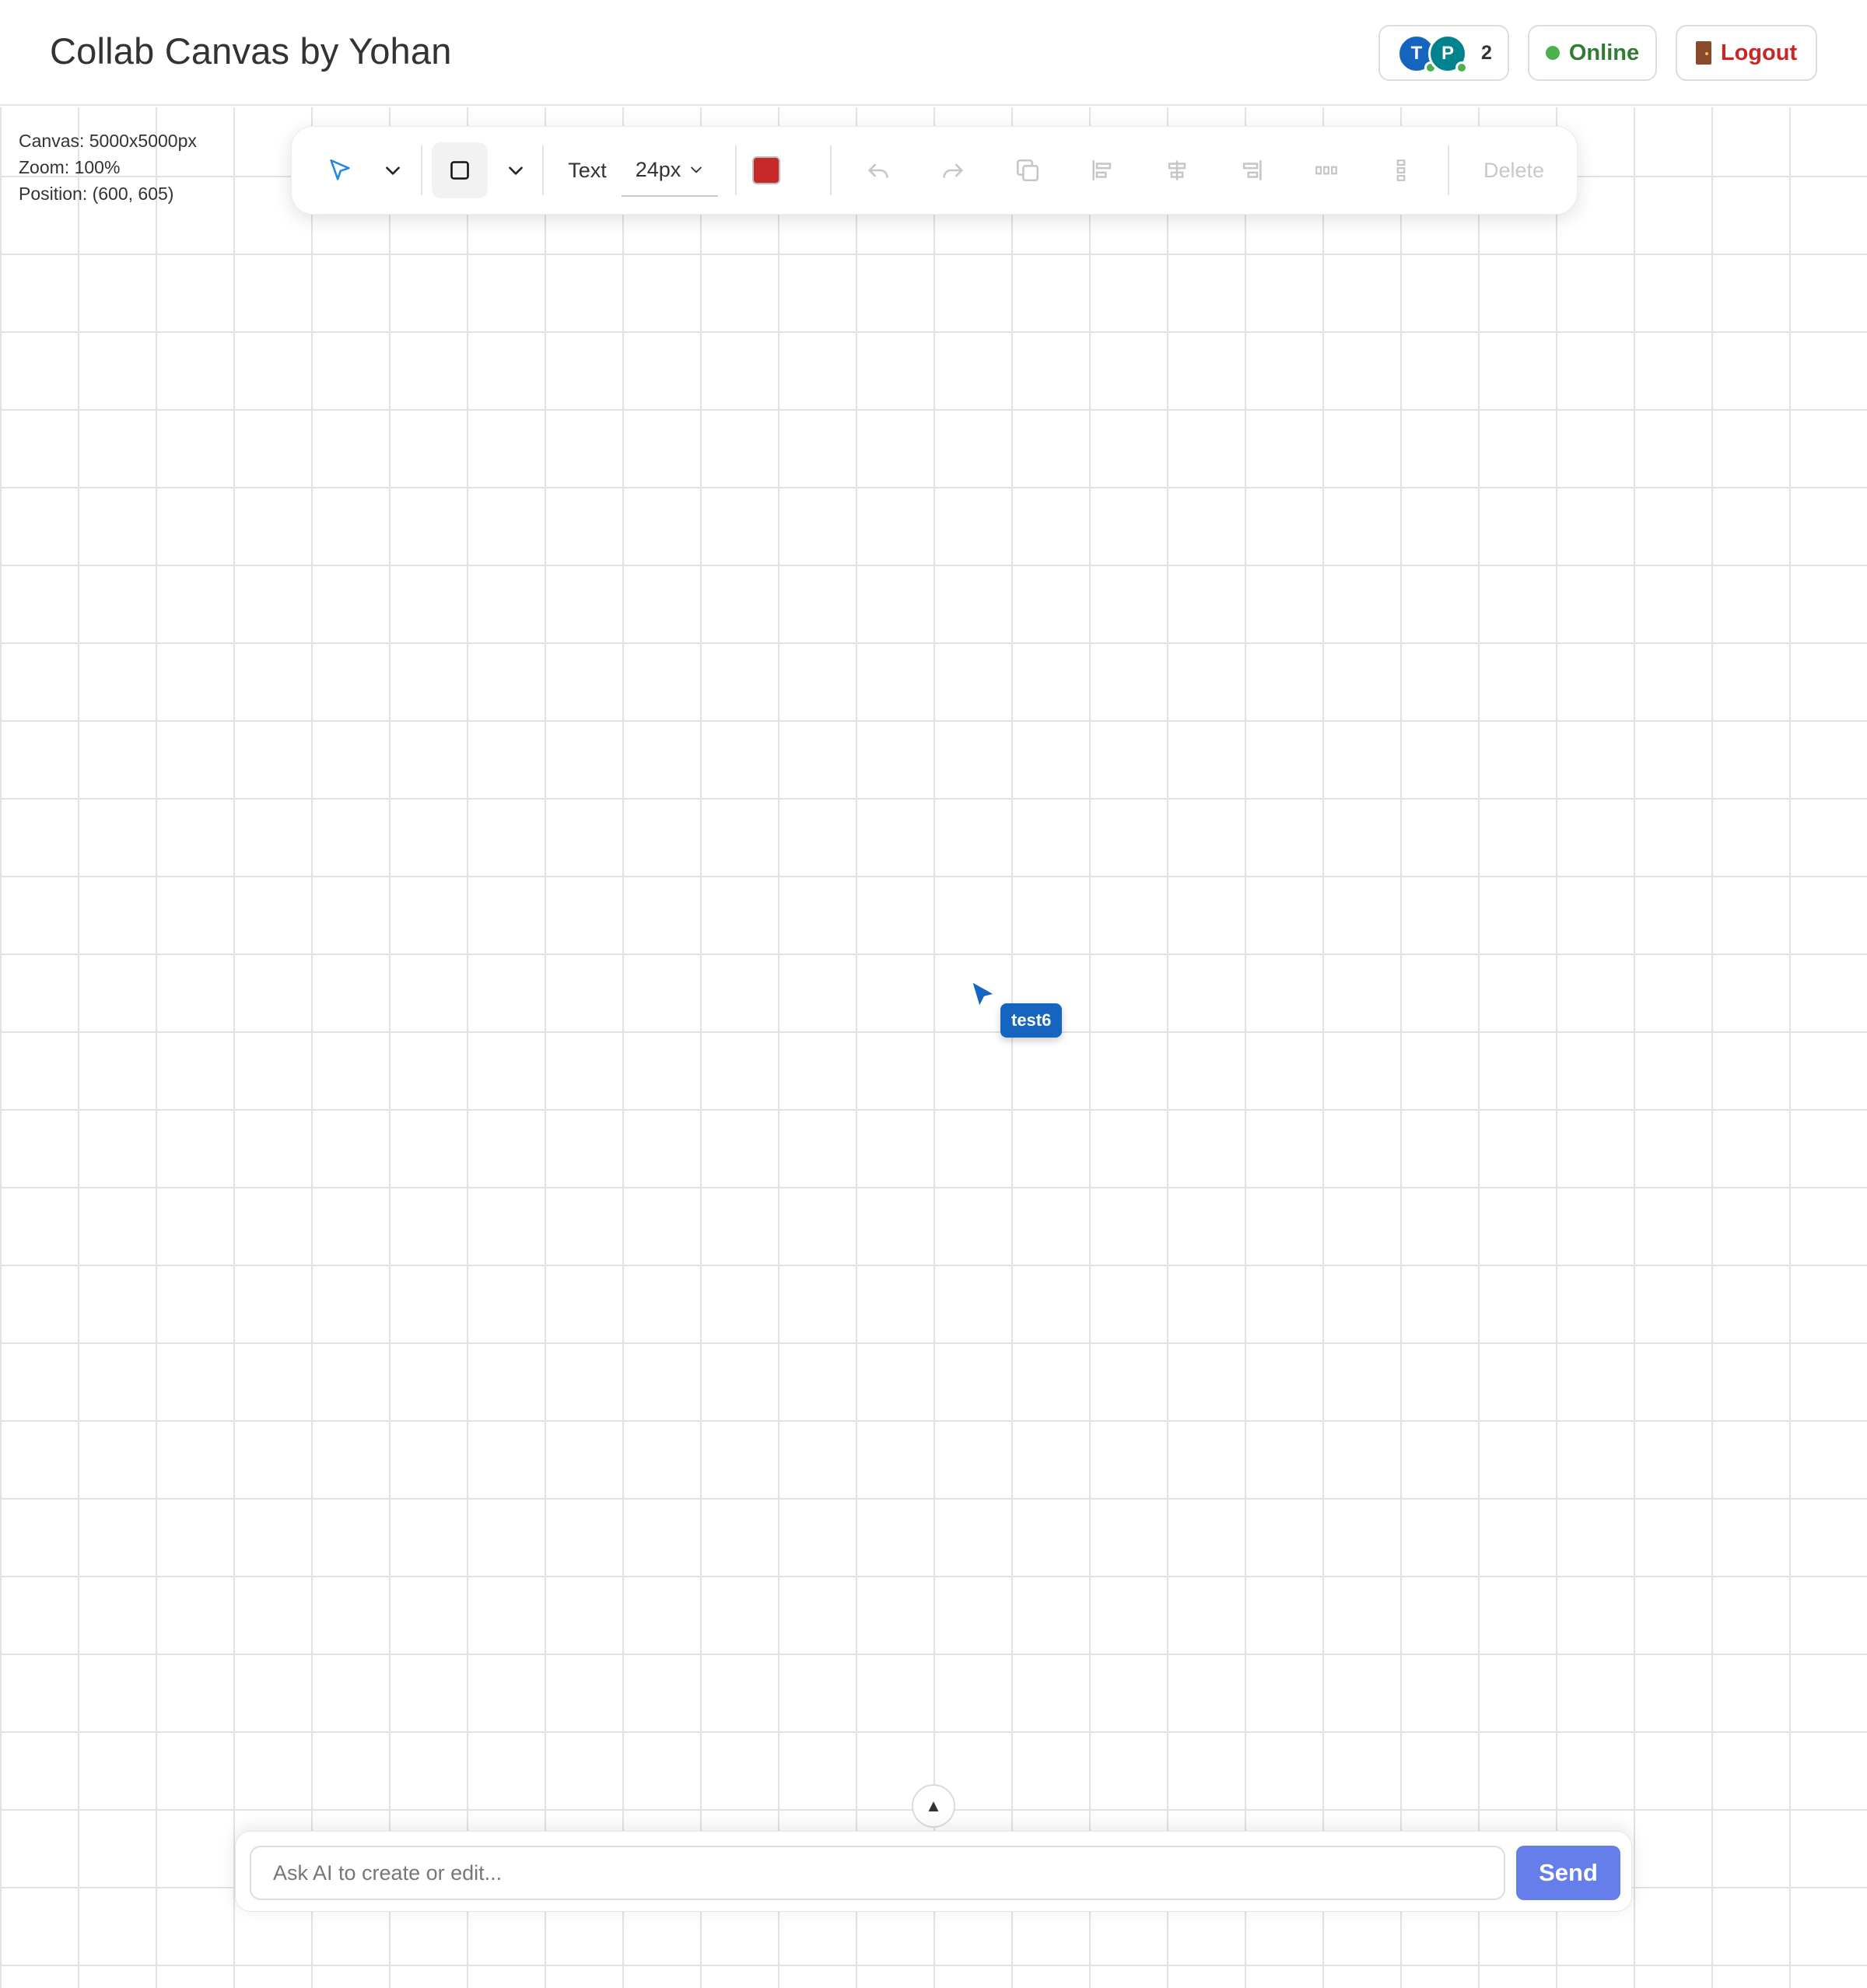 Image resolution: width=1867 pixels, height=1988 pixels. Describe the element at coordinates (1759, 52) in the screenshot. I see `logout-label: Logout` at that location.